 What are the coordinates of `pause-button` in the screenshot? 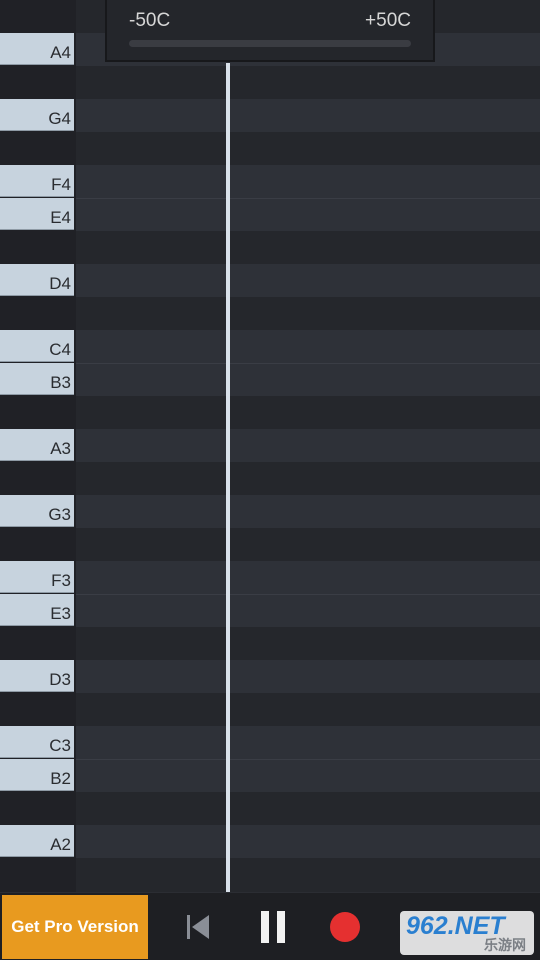 It's located at (273, 927).